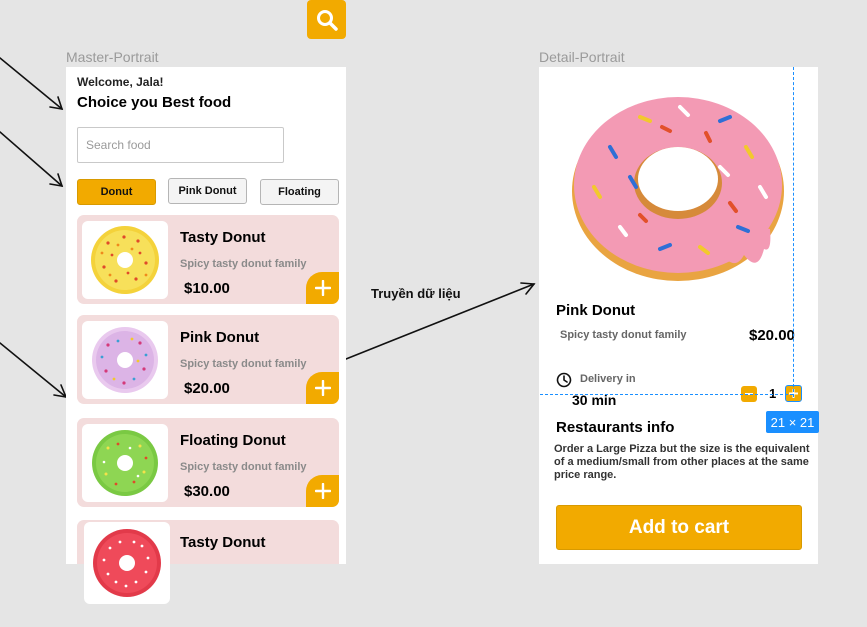  What do you see at coordinates (416, 293) in the screenshot?
I see `data-flow-label: Truyền dữ liệu` at bounding box center [416, 293].